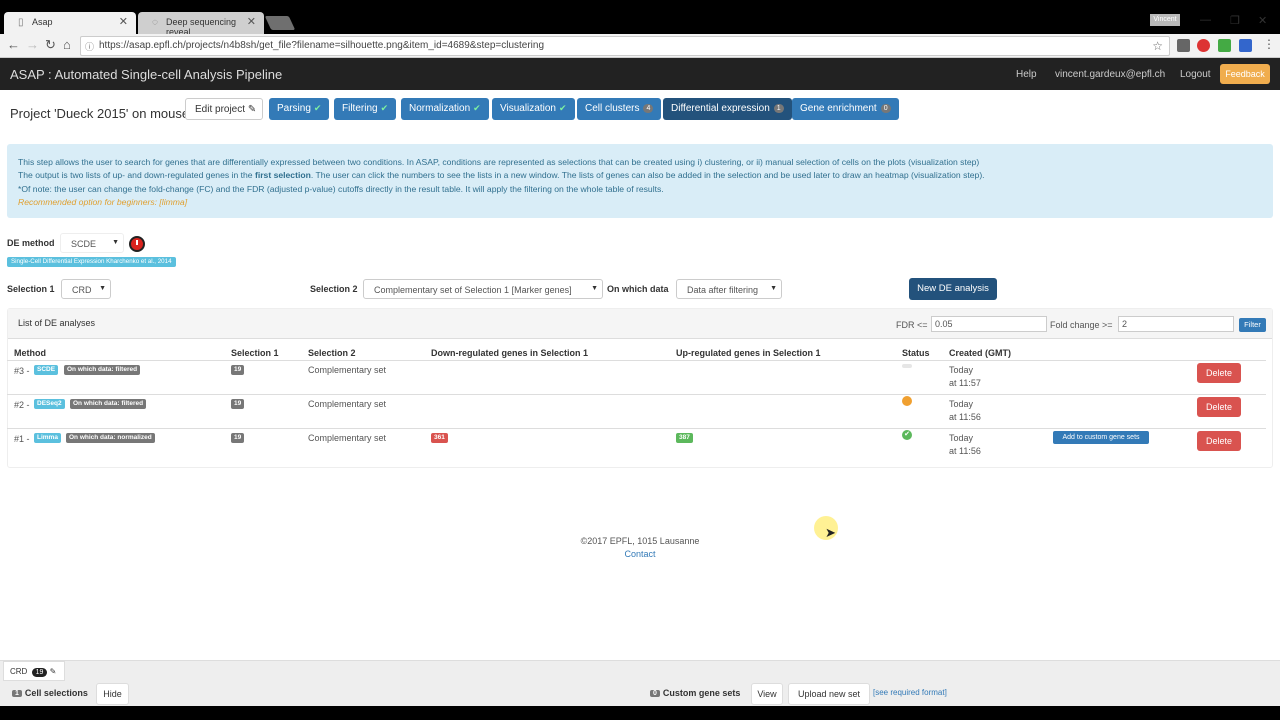 The image size is (1280, 720). I want to click on step-label: Normalization, so click(440, 108).